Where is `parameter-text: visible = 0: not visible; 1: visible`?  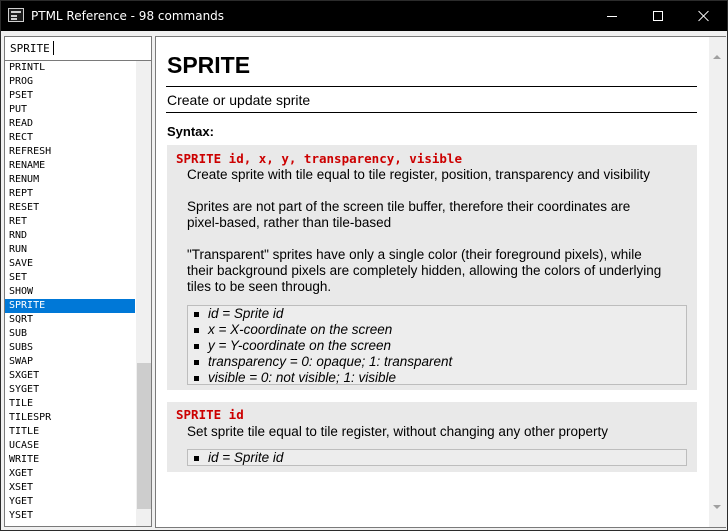 parameter-text: visible = 0: not visible; 1: visible is located at coordinates (302, 377).